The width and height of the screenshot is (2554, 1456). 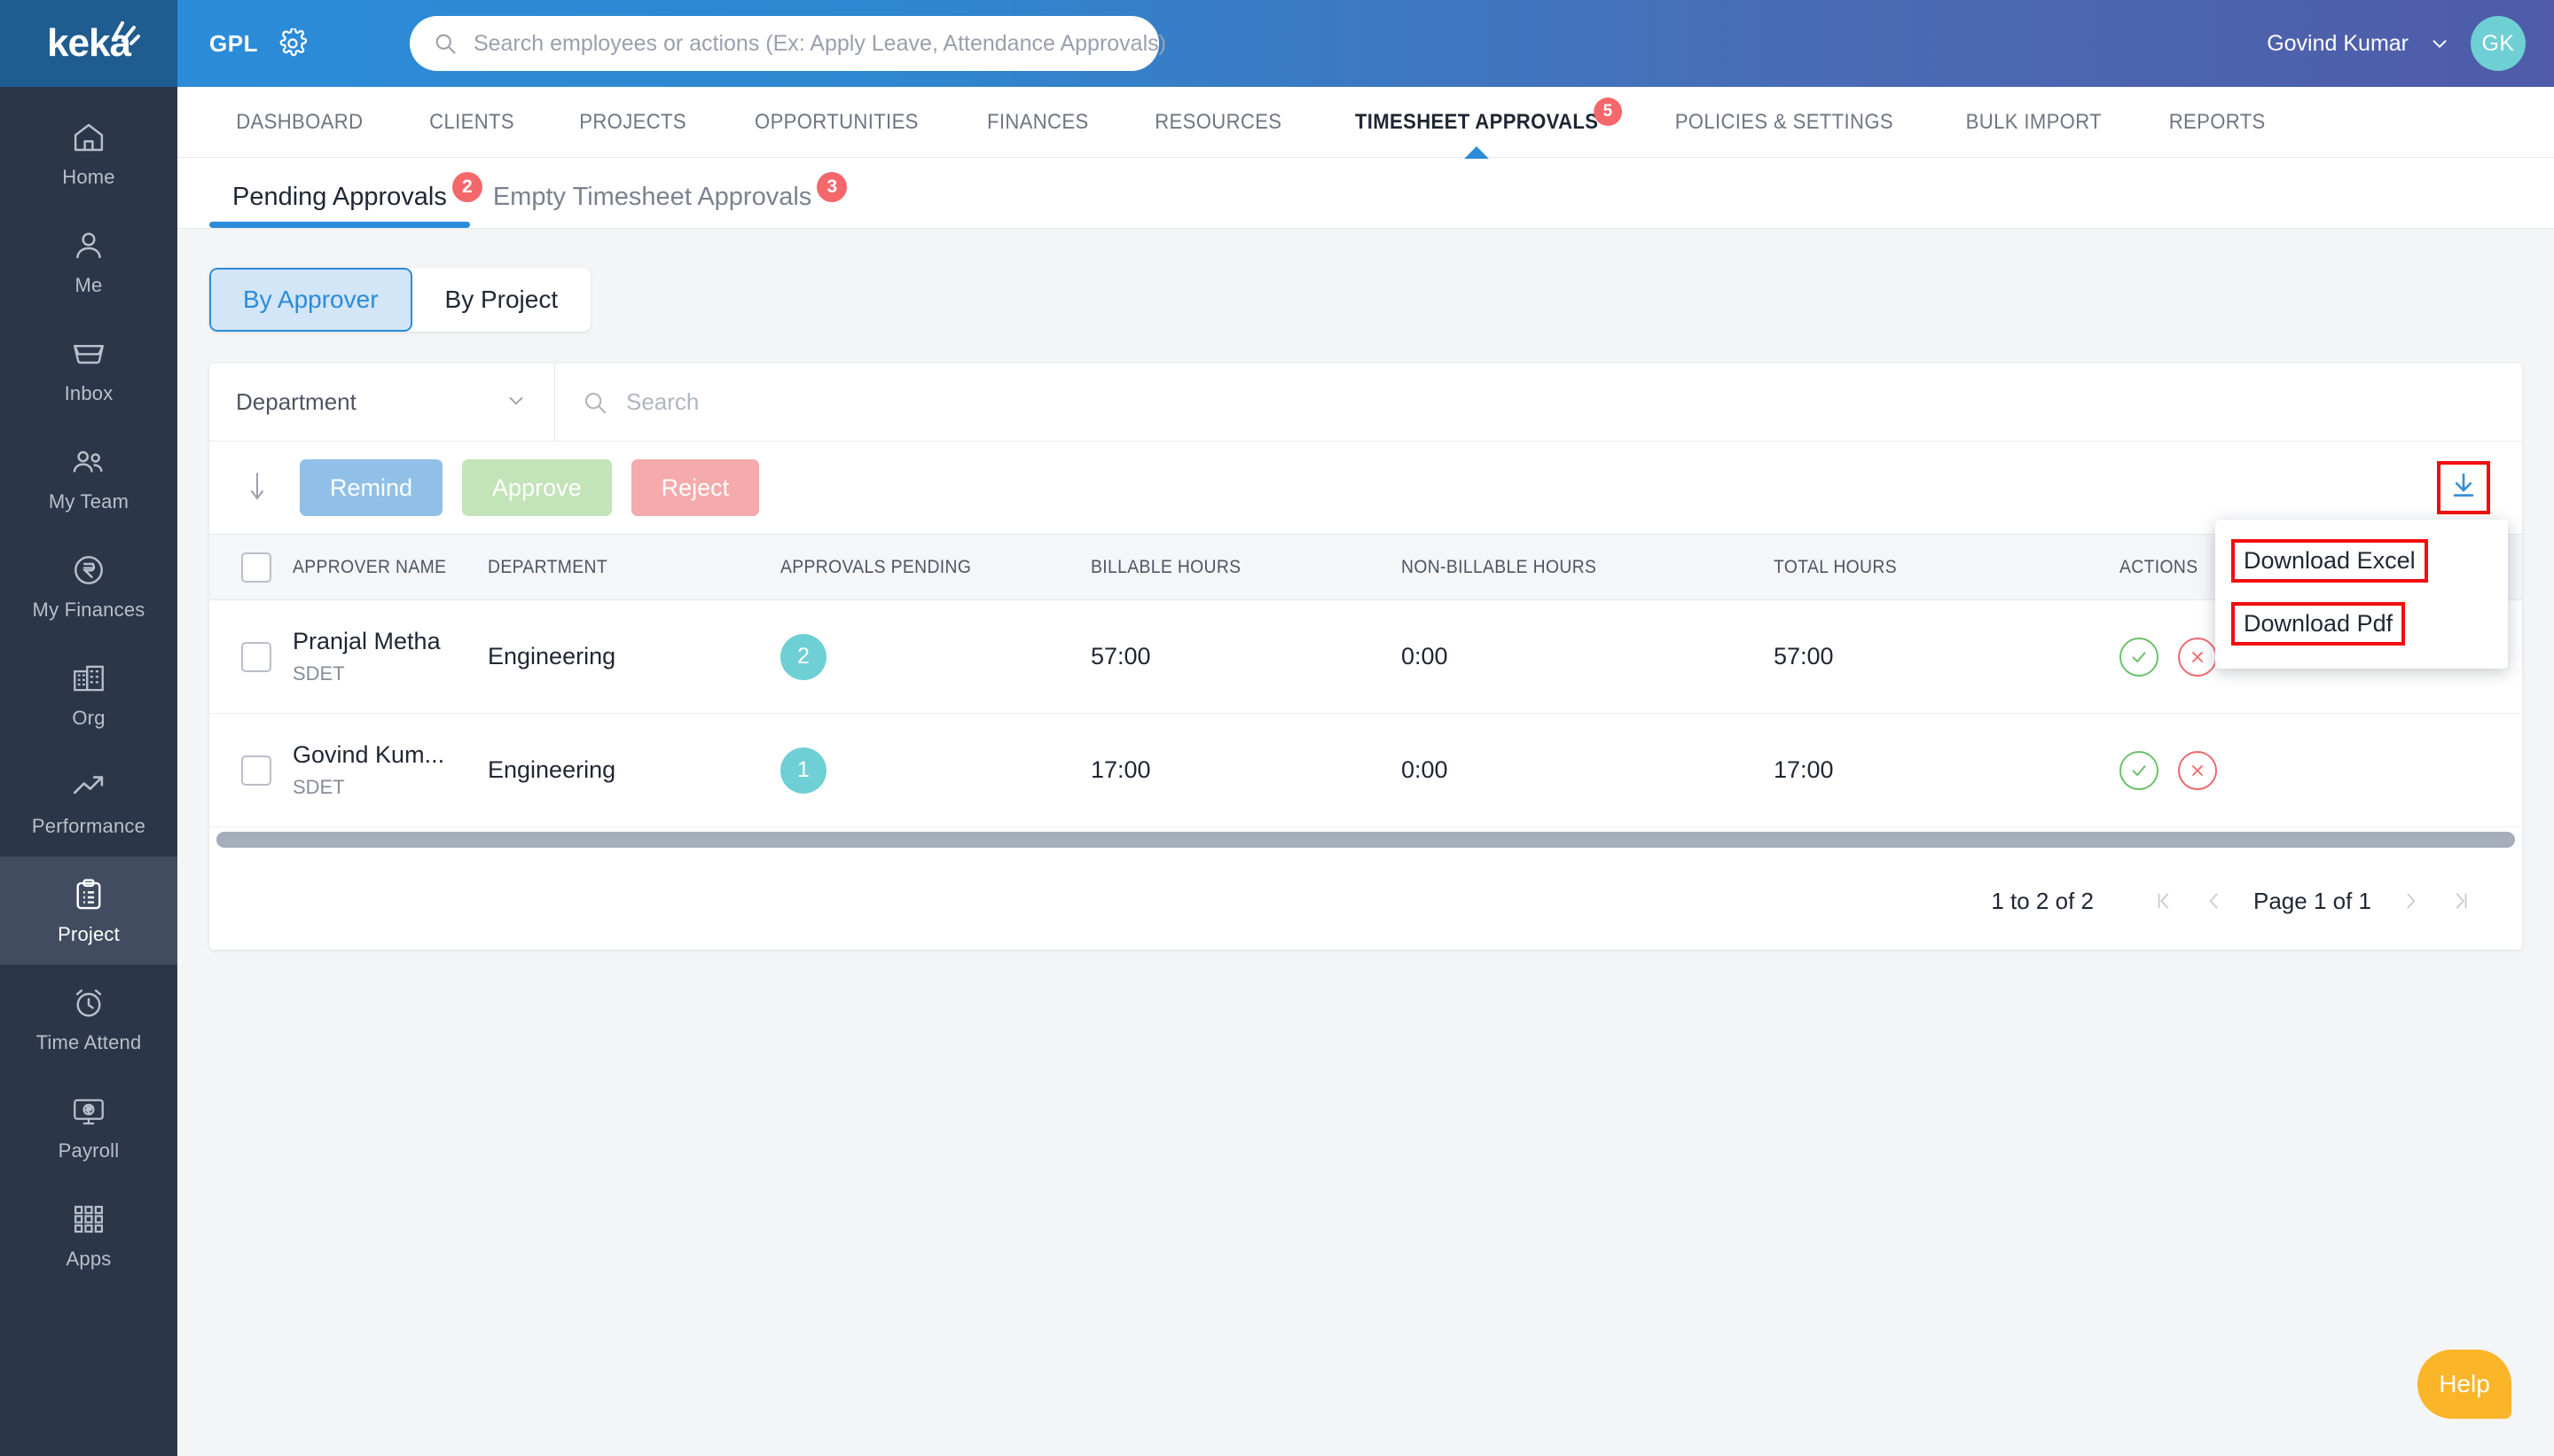 What do you see at coordinates (1476, 152) in the screenshot?
I see `active-tab-caret-icon` at bounding box center [1476, 152].